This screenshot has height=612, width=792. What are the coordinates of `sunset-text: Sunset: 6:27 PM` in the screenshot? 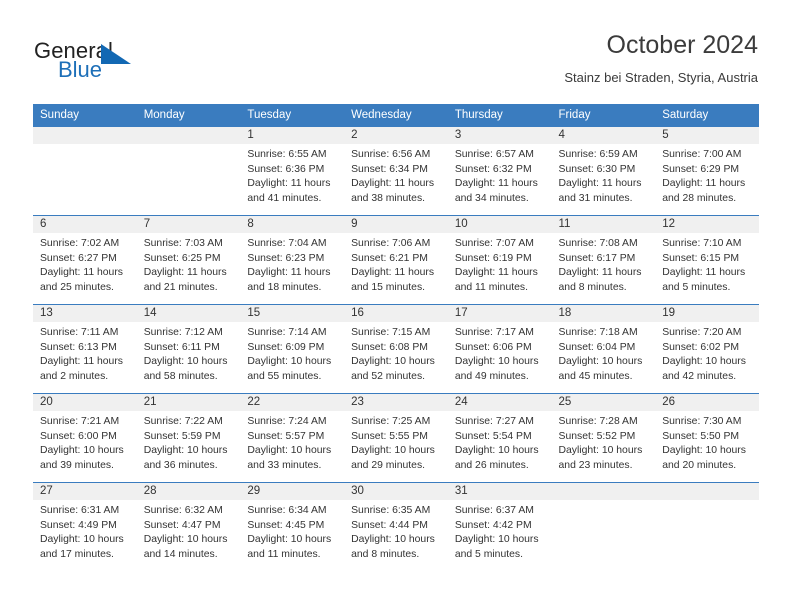 It's located at (78, 258).